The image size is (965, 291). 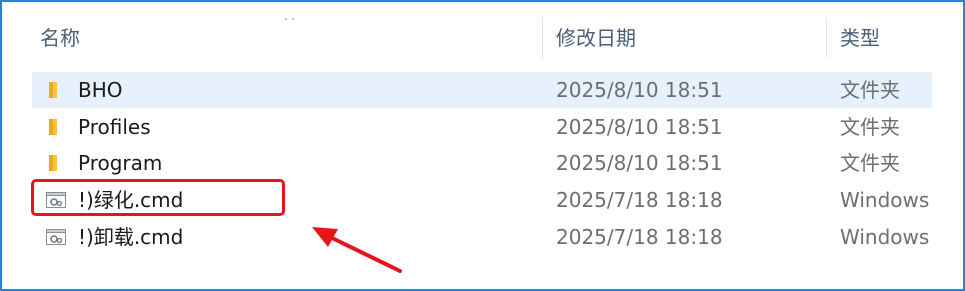 What do you see at coordinates (357, 250) in the screenshot?
I see `annotation-arrow-icon` at bounding box center [357, 250].